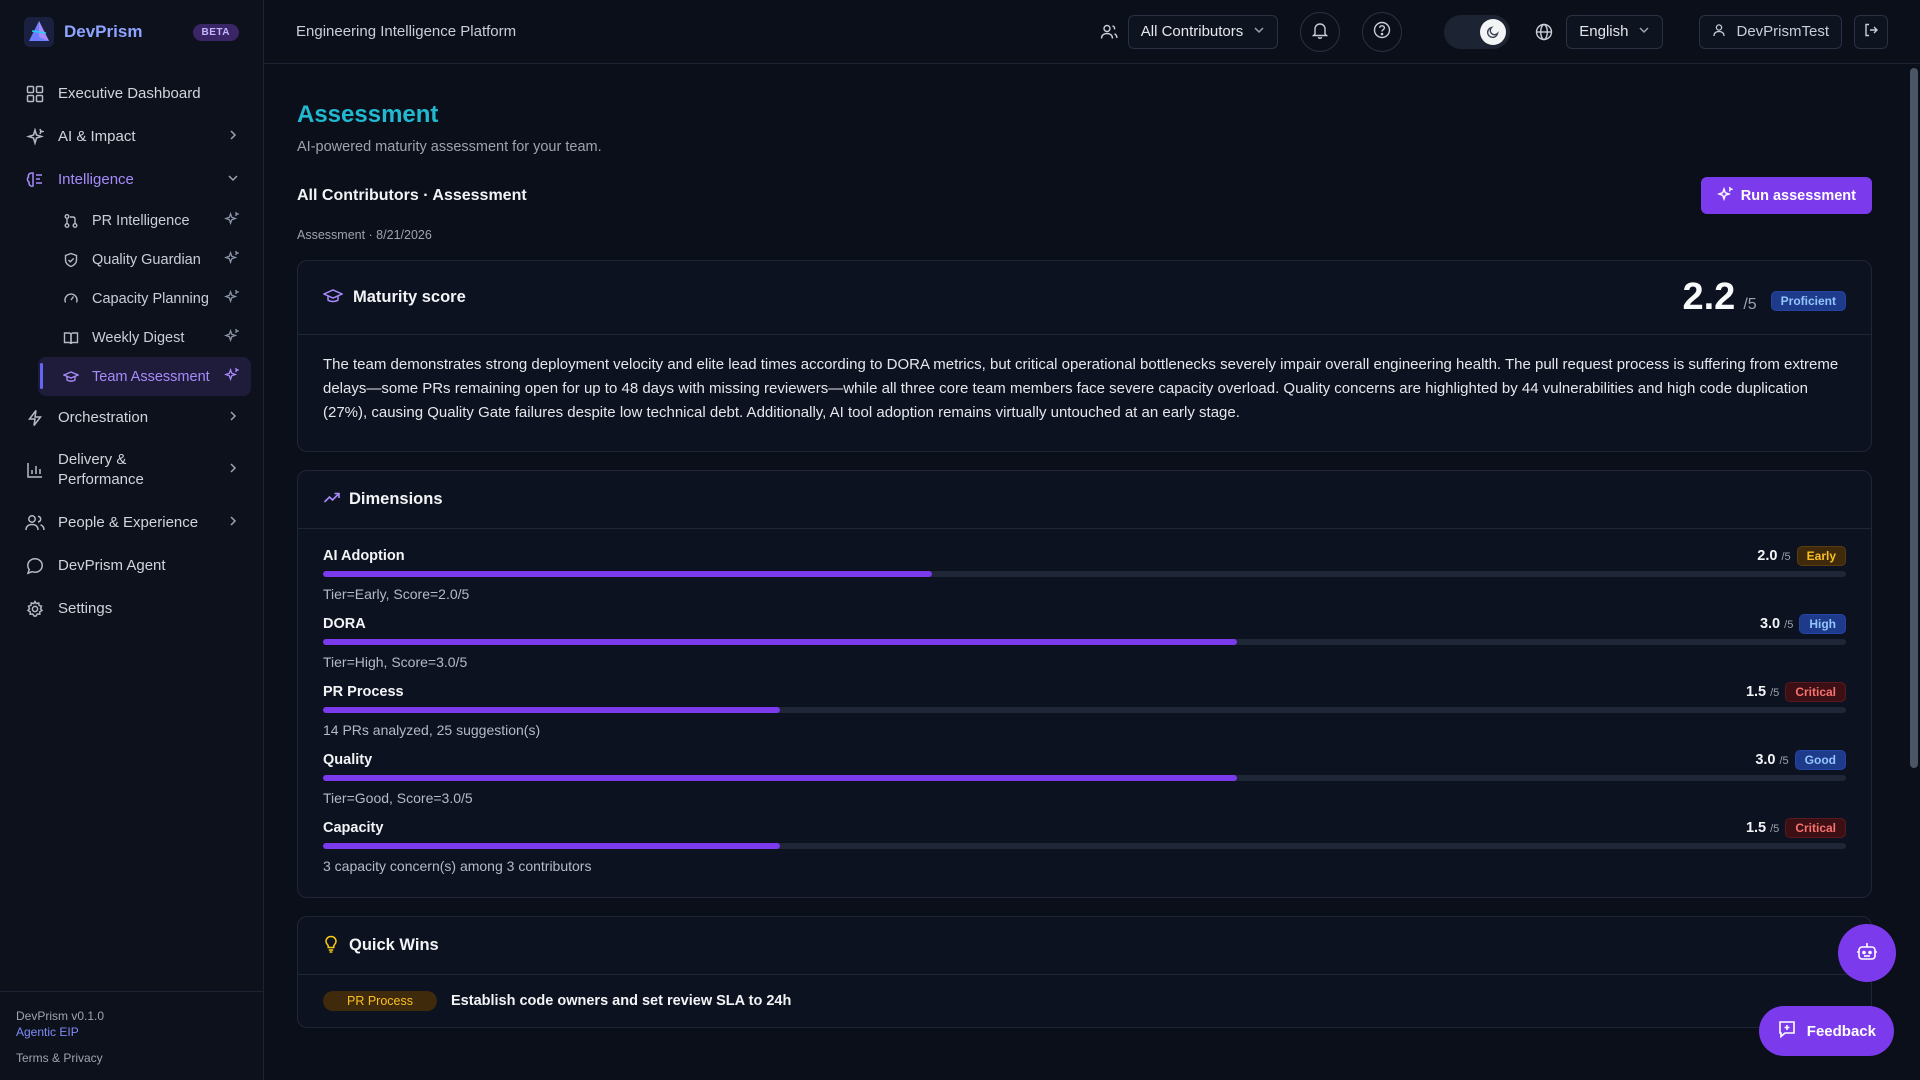 The width and height of the screenshot is (1920, 1080). What do you see at coordinates (396, 499) in the screenshot?
I see `dimensions-title: Dimensions` at bounding box center [396, 499].